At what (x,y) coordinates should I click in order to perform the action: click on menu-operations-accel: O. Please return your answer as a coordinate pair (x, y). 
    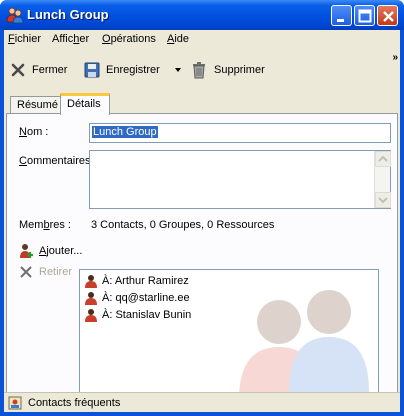
    Looking at the image, I should click on (106, 39).